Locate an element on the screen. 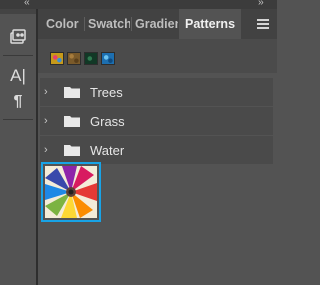  group-label: Trees is located at coordinates (106, 92).